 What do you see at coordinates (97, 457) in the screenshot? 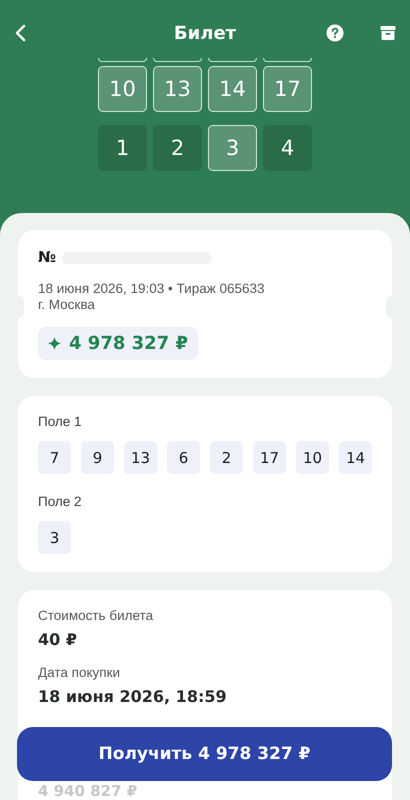
I see `number-chip: 9` at bounding box center [97, 457].